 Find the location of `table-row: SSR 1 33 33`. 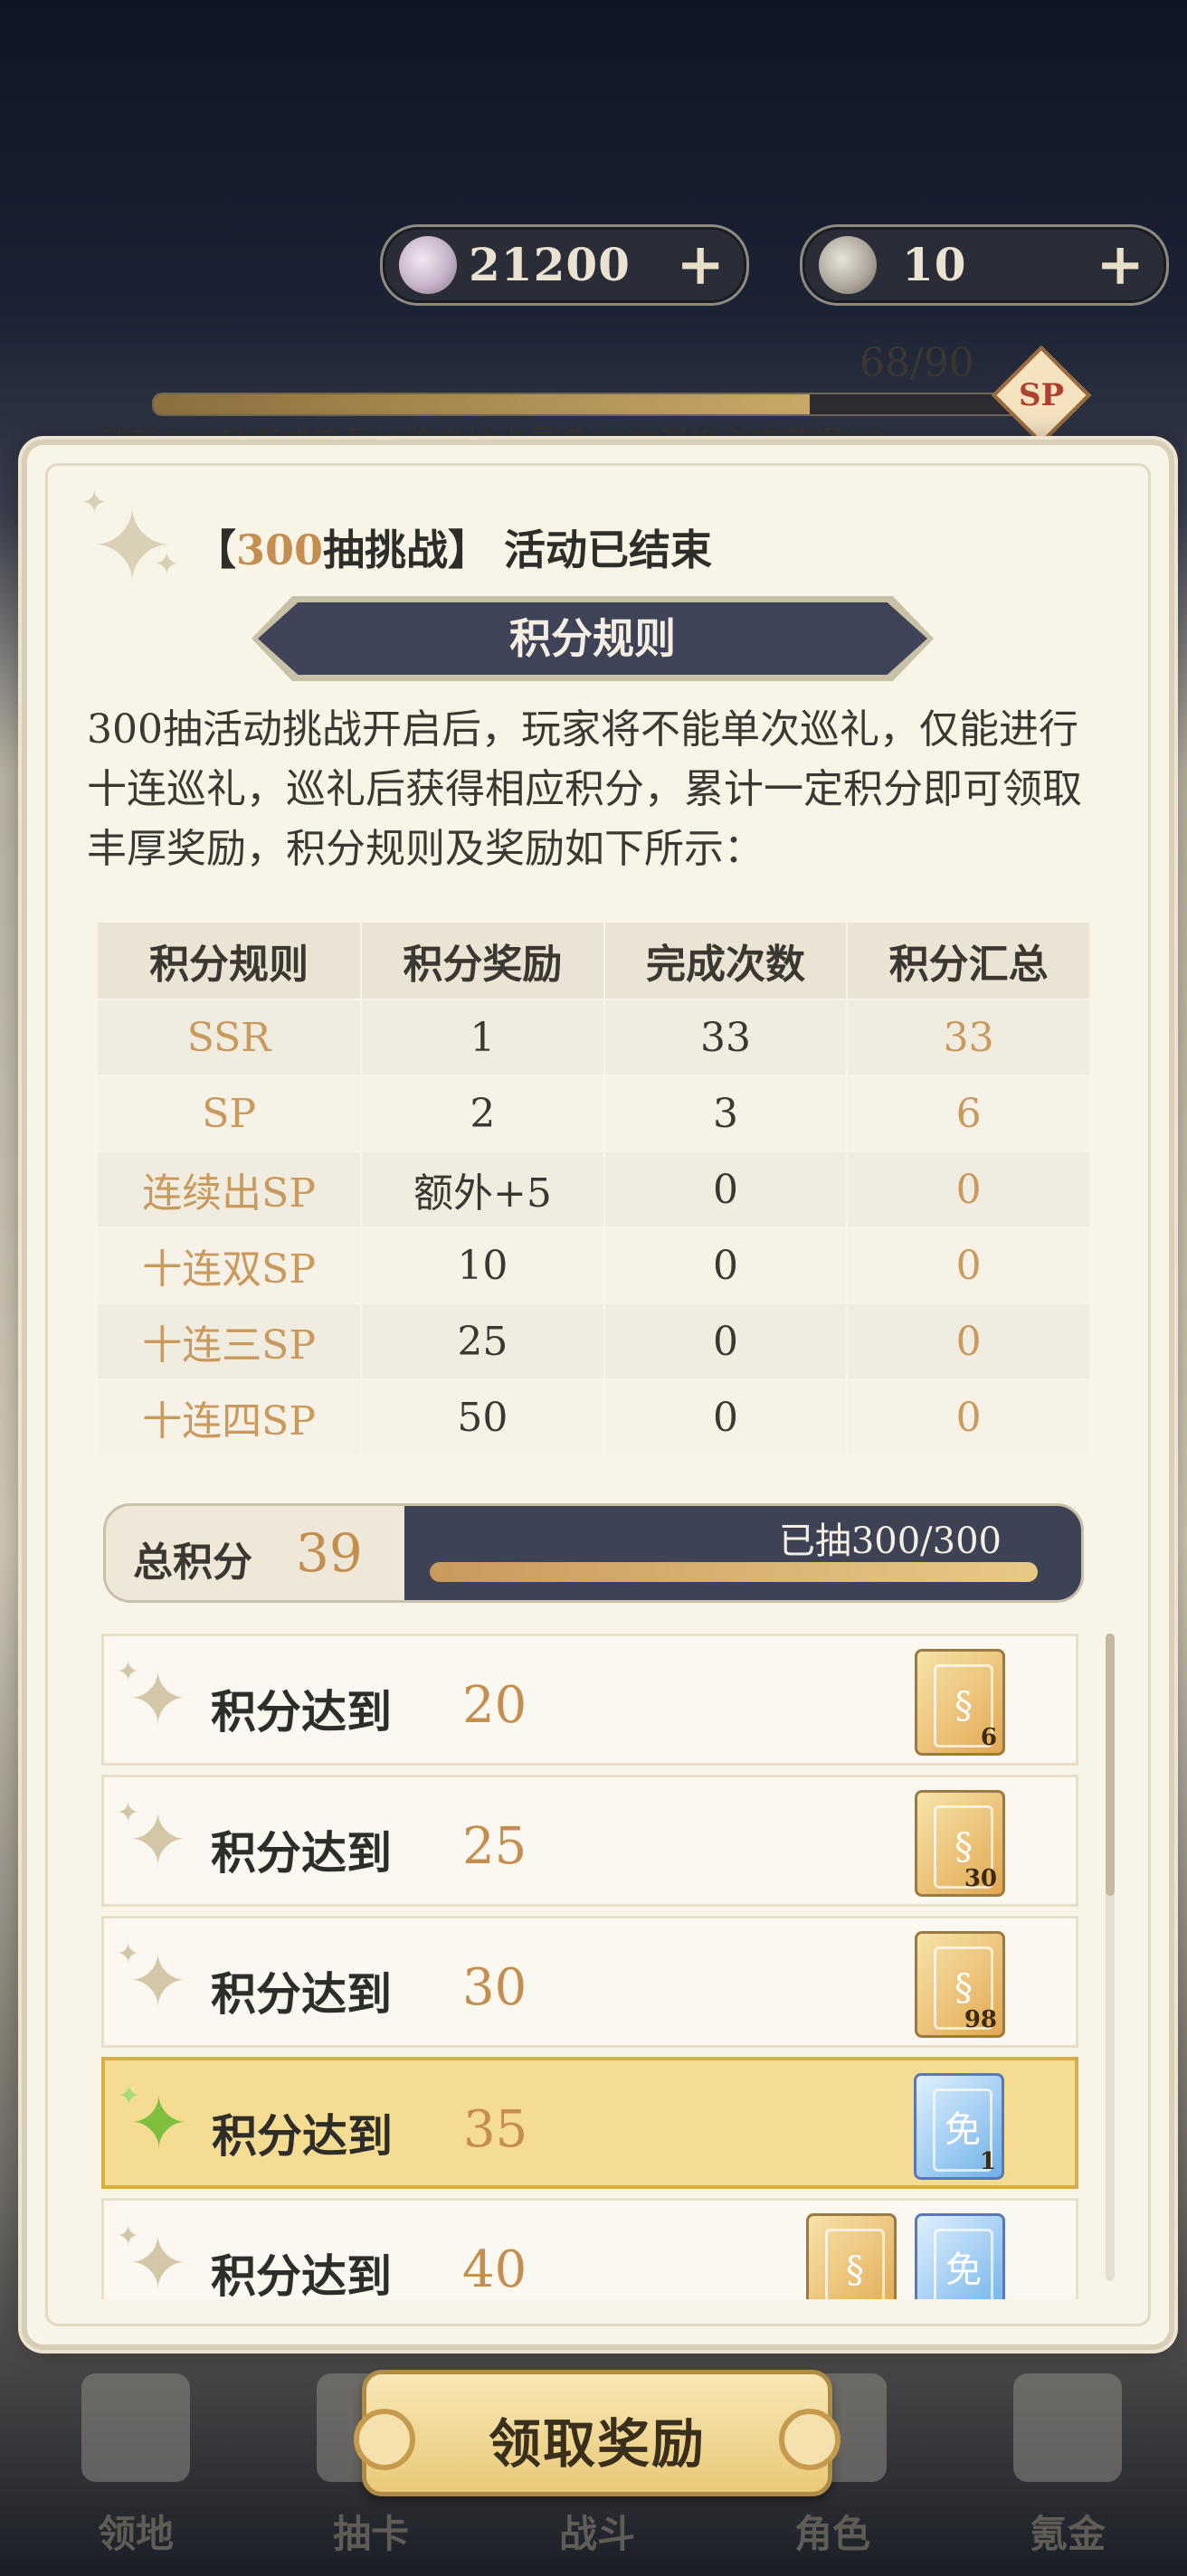

table-row: SSR 1 33 33 is located at coordinates (593, 1037).